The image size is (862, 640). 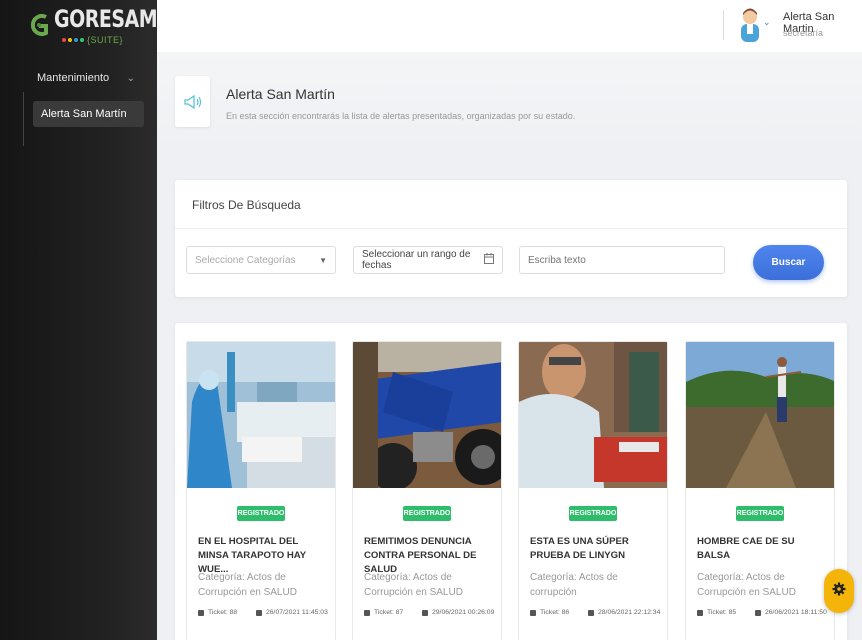 What do you see at coordinates (105, 39) in the screenshot?
I see `brand-suite: {SUITE}` at bounding box center [105, 39].